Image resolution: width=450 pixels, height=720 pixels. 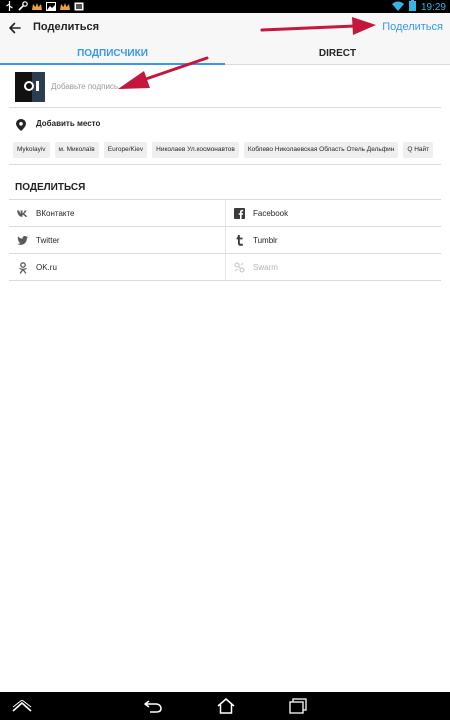 I want to click on home-up-icon, so click(x=22, y=706).